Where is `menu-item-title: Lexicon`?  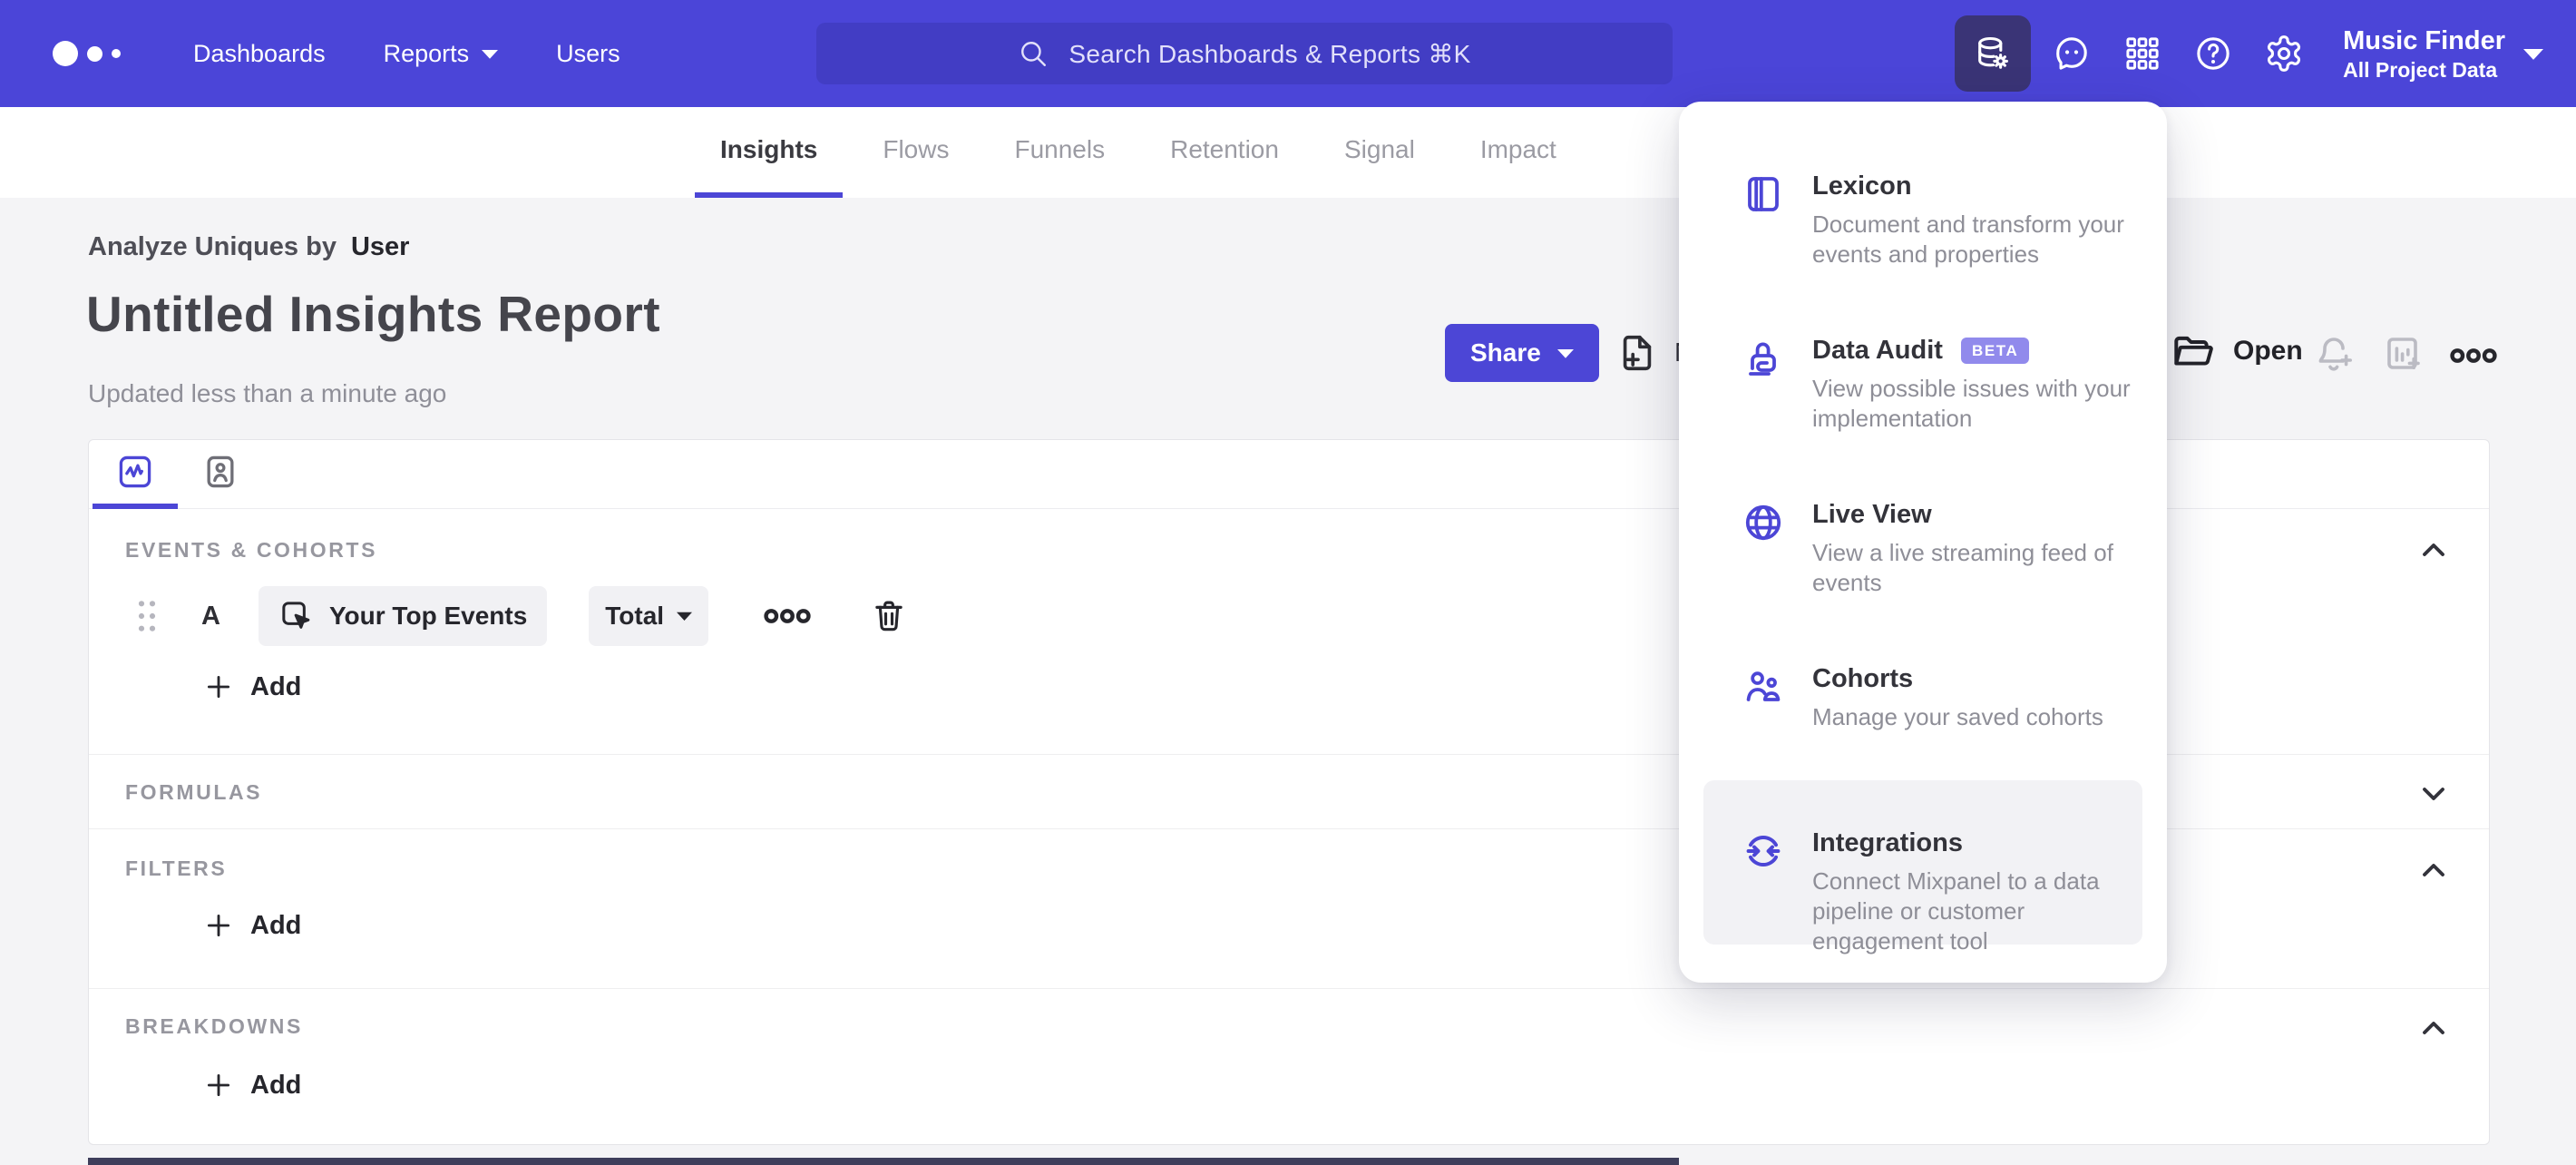
menu-item-title: Lexicon is located at coordinates (1862, 186).